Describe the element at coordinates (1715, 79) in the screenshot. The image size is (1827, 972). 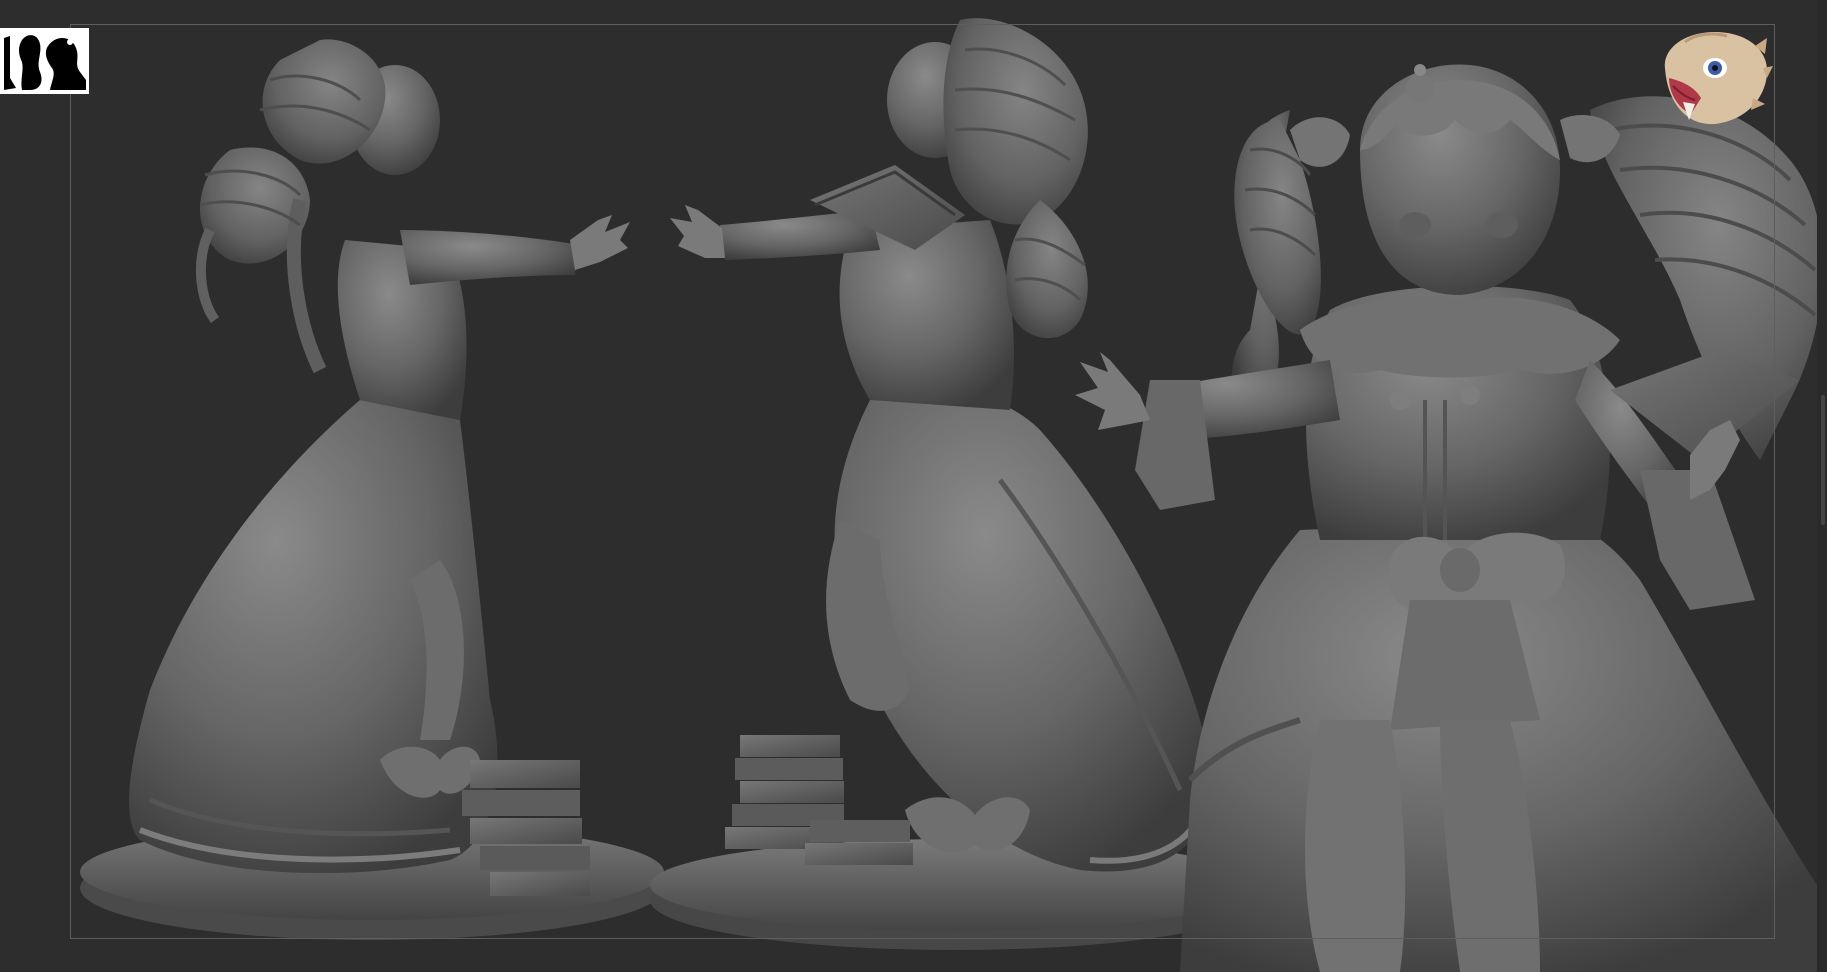
I see `mascot-avatar-icon` at that location.